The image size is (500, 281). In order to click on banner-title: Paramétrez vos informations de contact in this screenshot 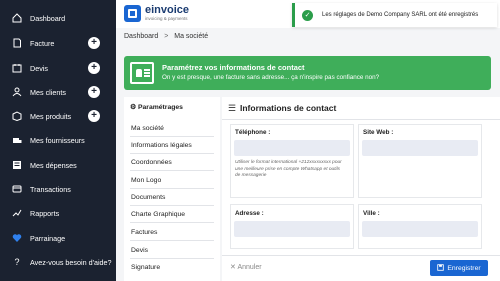, I will do `click(233, 67)`.